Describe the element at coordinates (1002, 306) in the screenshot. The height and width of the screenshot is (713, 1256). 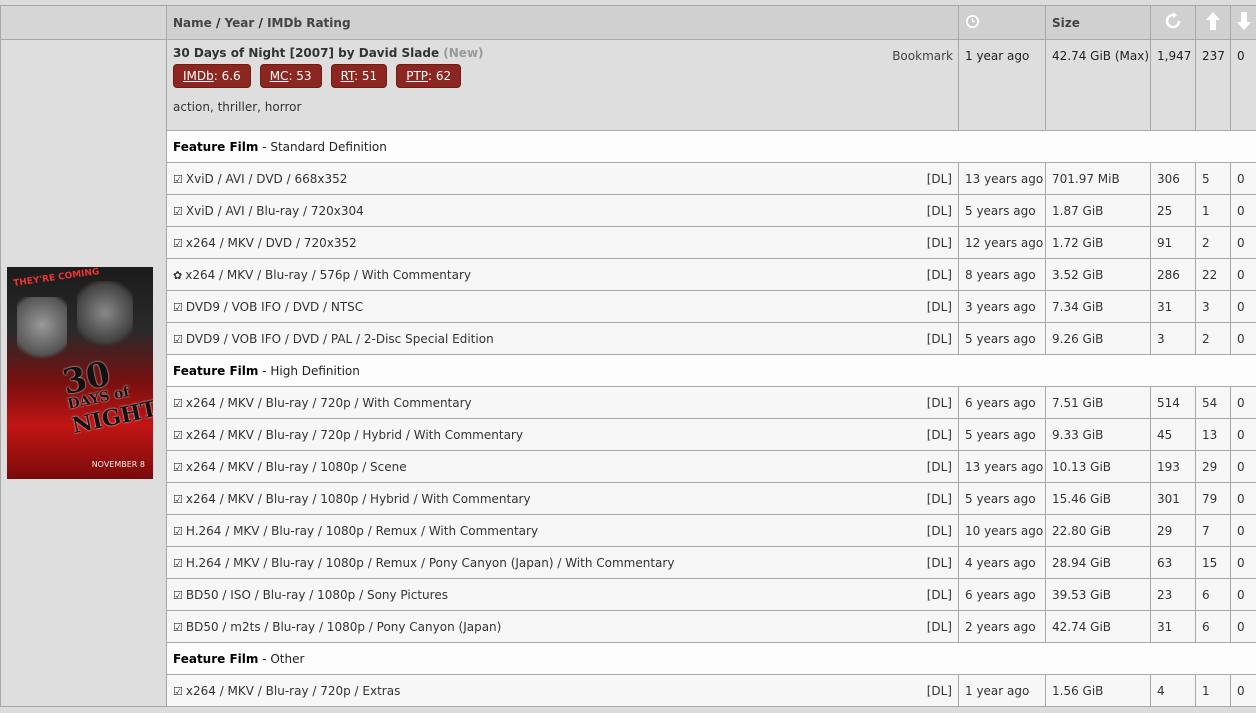
I see `torrent-time: 3 years ago` at that location.